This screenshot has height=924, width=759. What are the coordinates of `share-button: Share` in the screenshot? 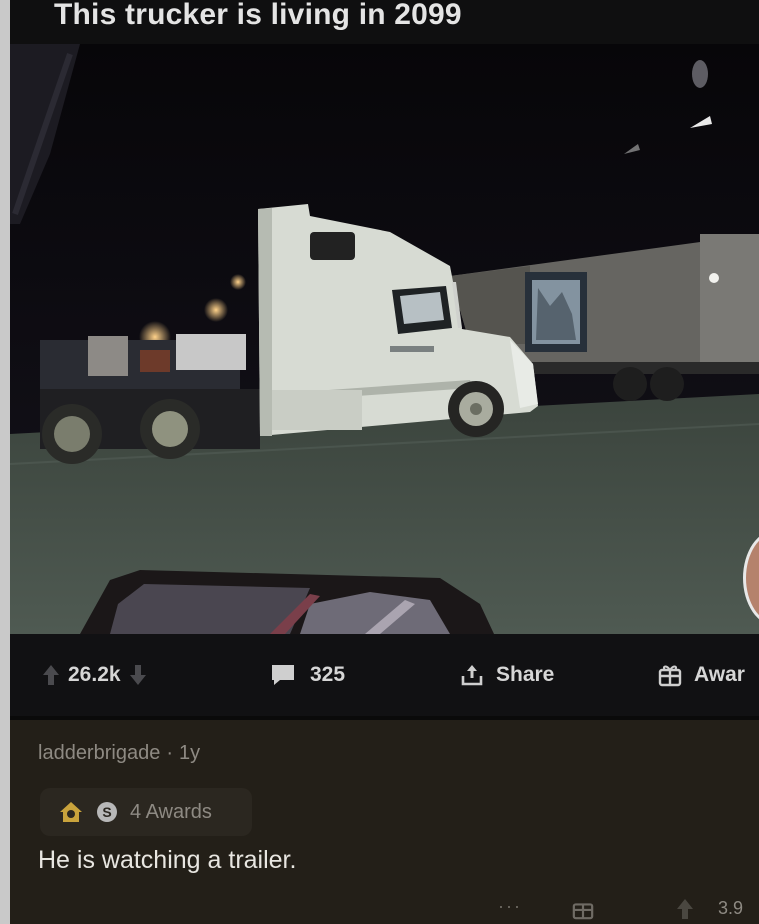 It's located at (507, 675).